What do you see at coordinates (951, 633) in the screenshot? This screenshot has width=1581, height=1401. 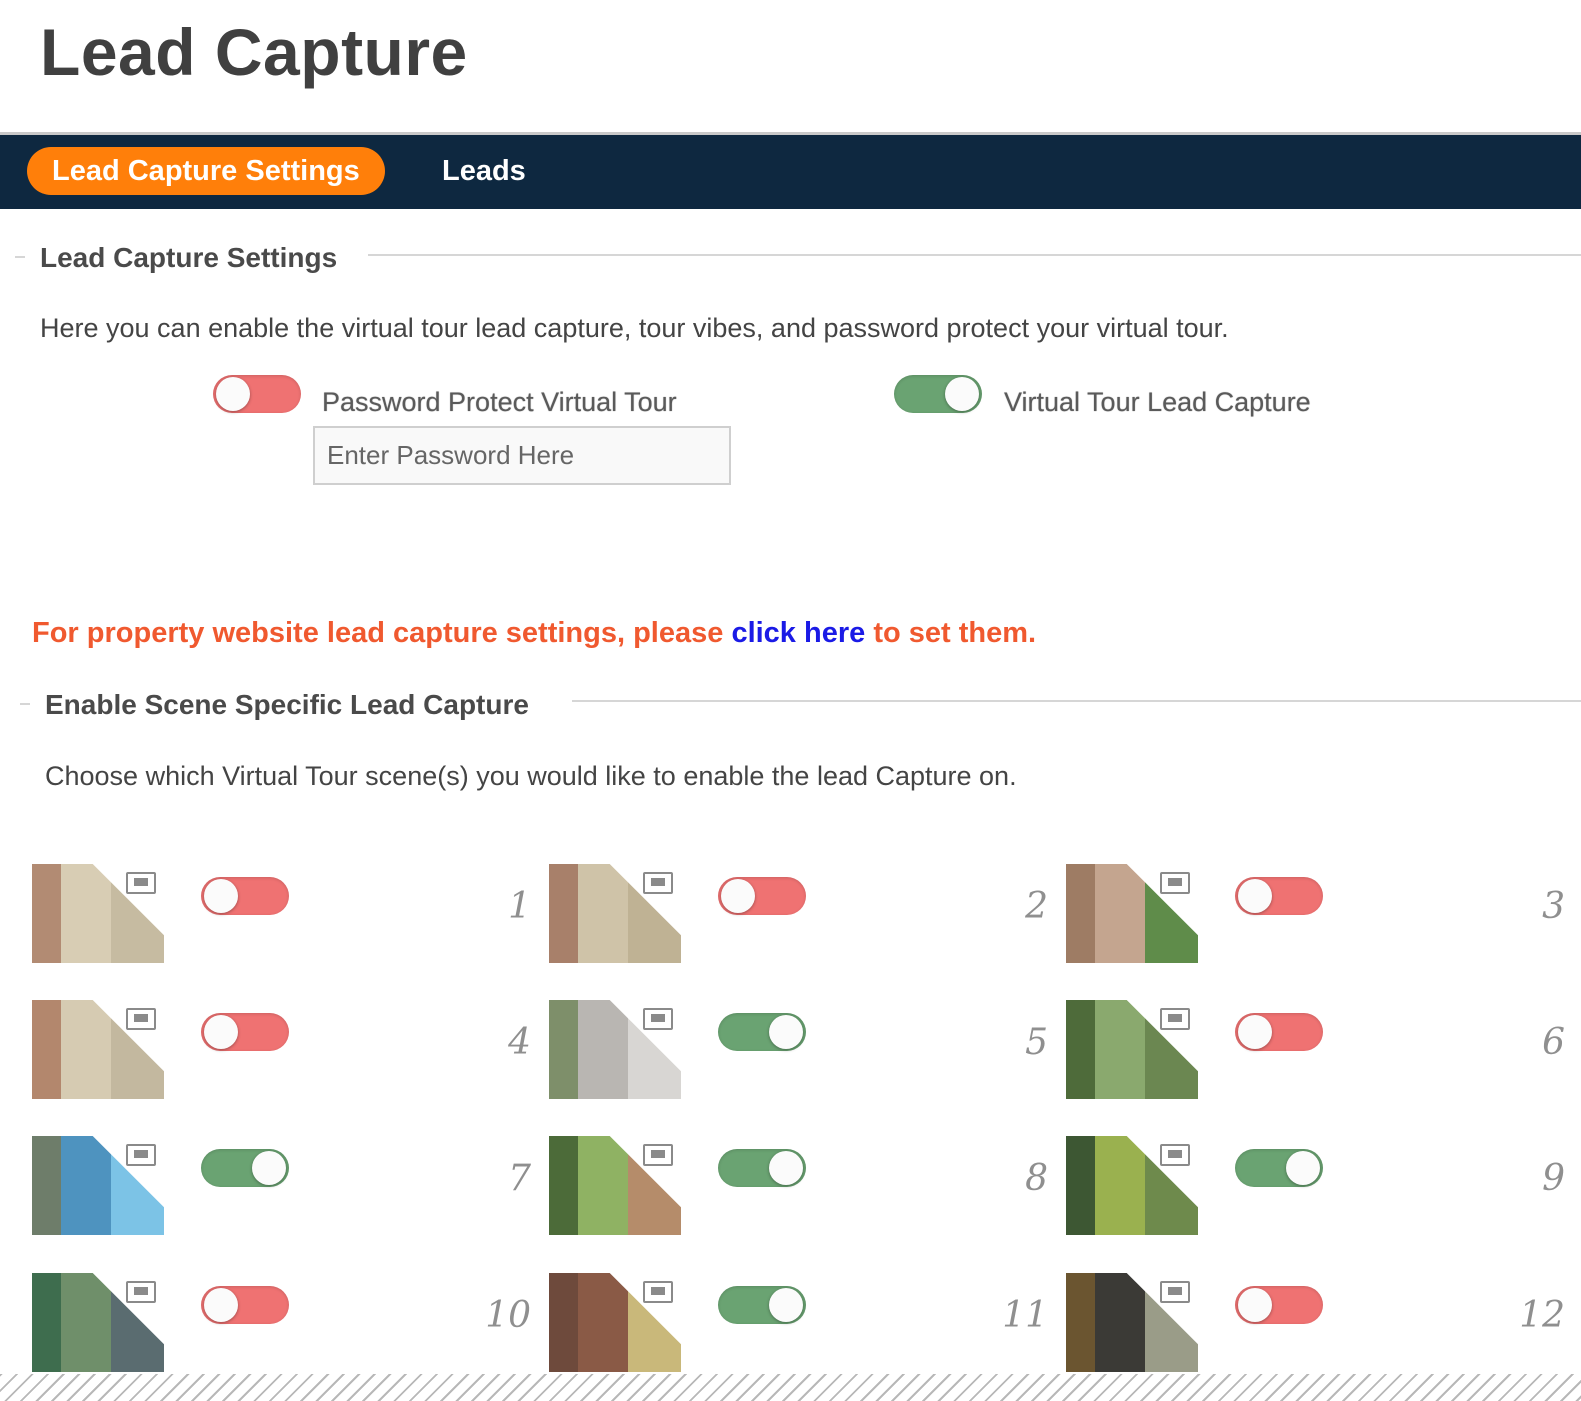 I see `notice-suffix: to set them.` at bounding box center [951, 633].